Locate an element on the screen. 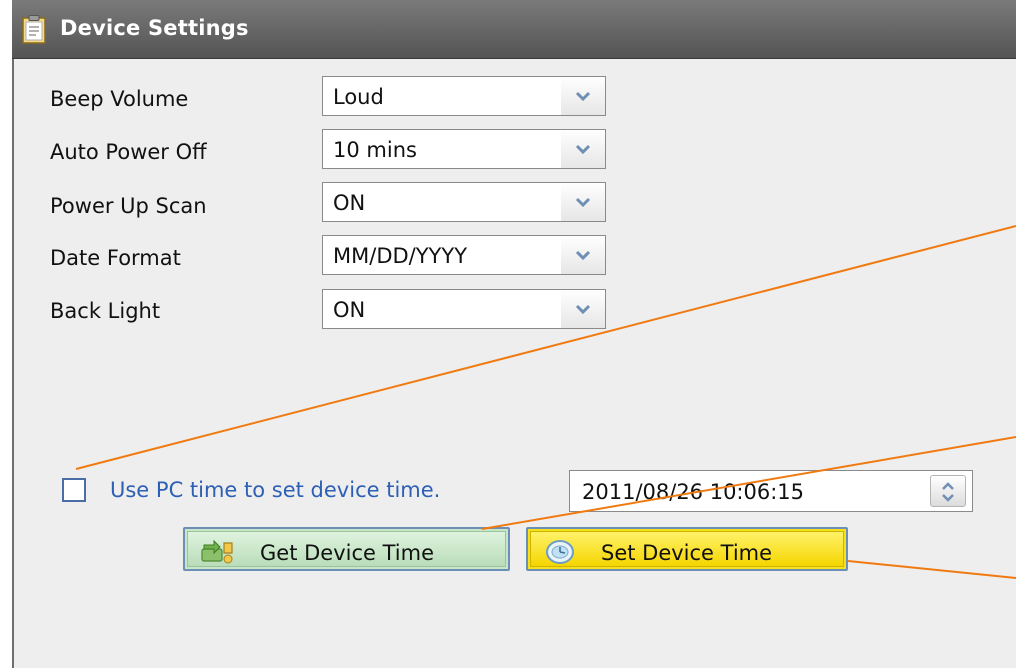  device-datetime-value: 2011/08/26 10:06:15 is located at coordinates (693, 492).